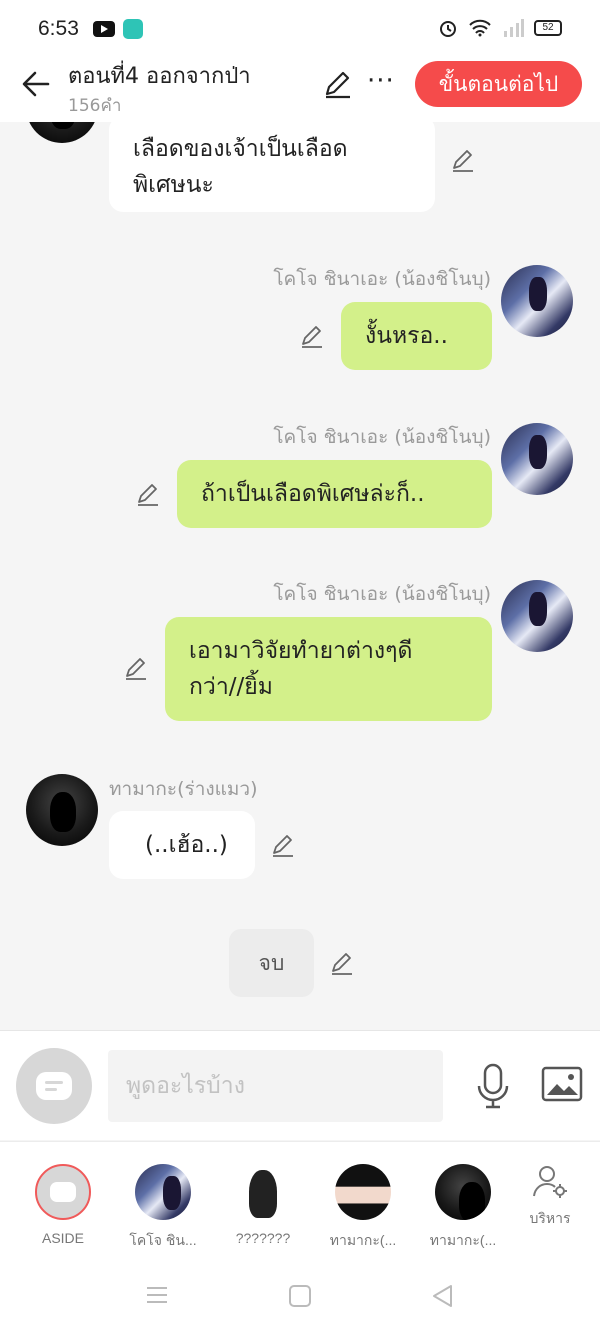 This screenshot has height=1333, width=600. I want to click on message-text: (..เฮ้อ..), so click(186, 845).